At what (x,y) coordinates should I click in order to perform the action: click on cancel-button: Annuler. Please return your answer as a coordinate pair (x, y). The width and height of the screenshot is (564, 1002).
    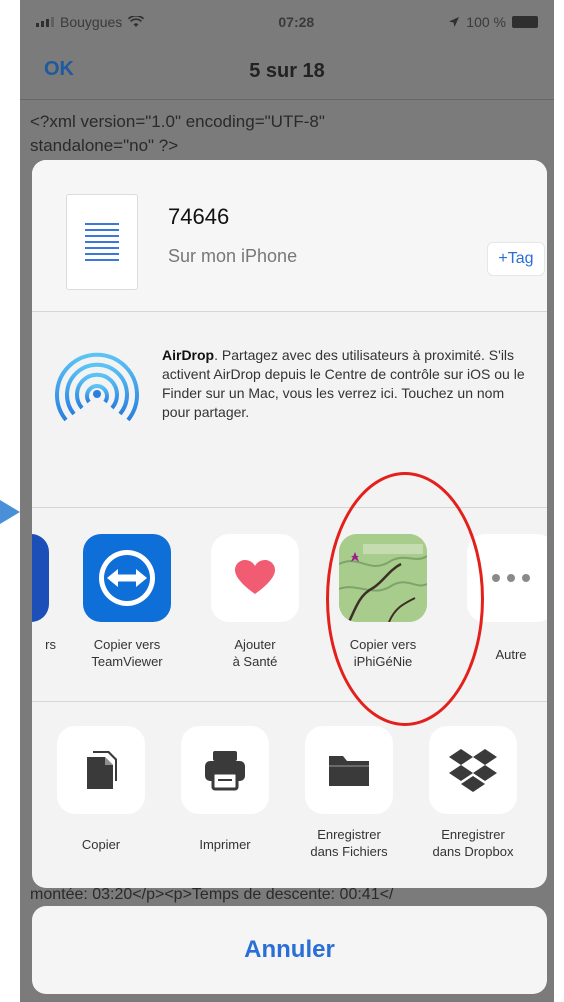
    Looking at the image, I should click on (289, 950).